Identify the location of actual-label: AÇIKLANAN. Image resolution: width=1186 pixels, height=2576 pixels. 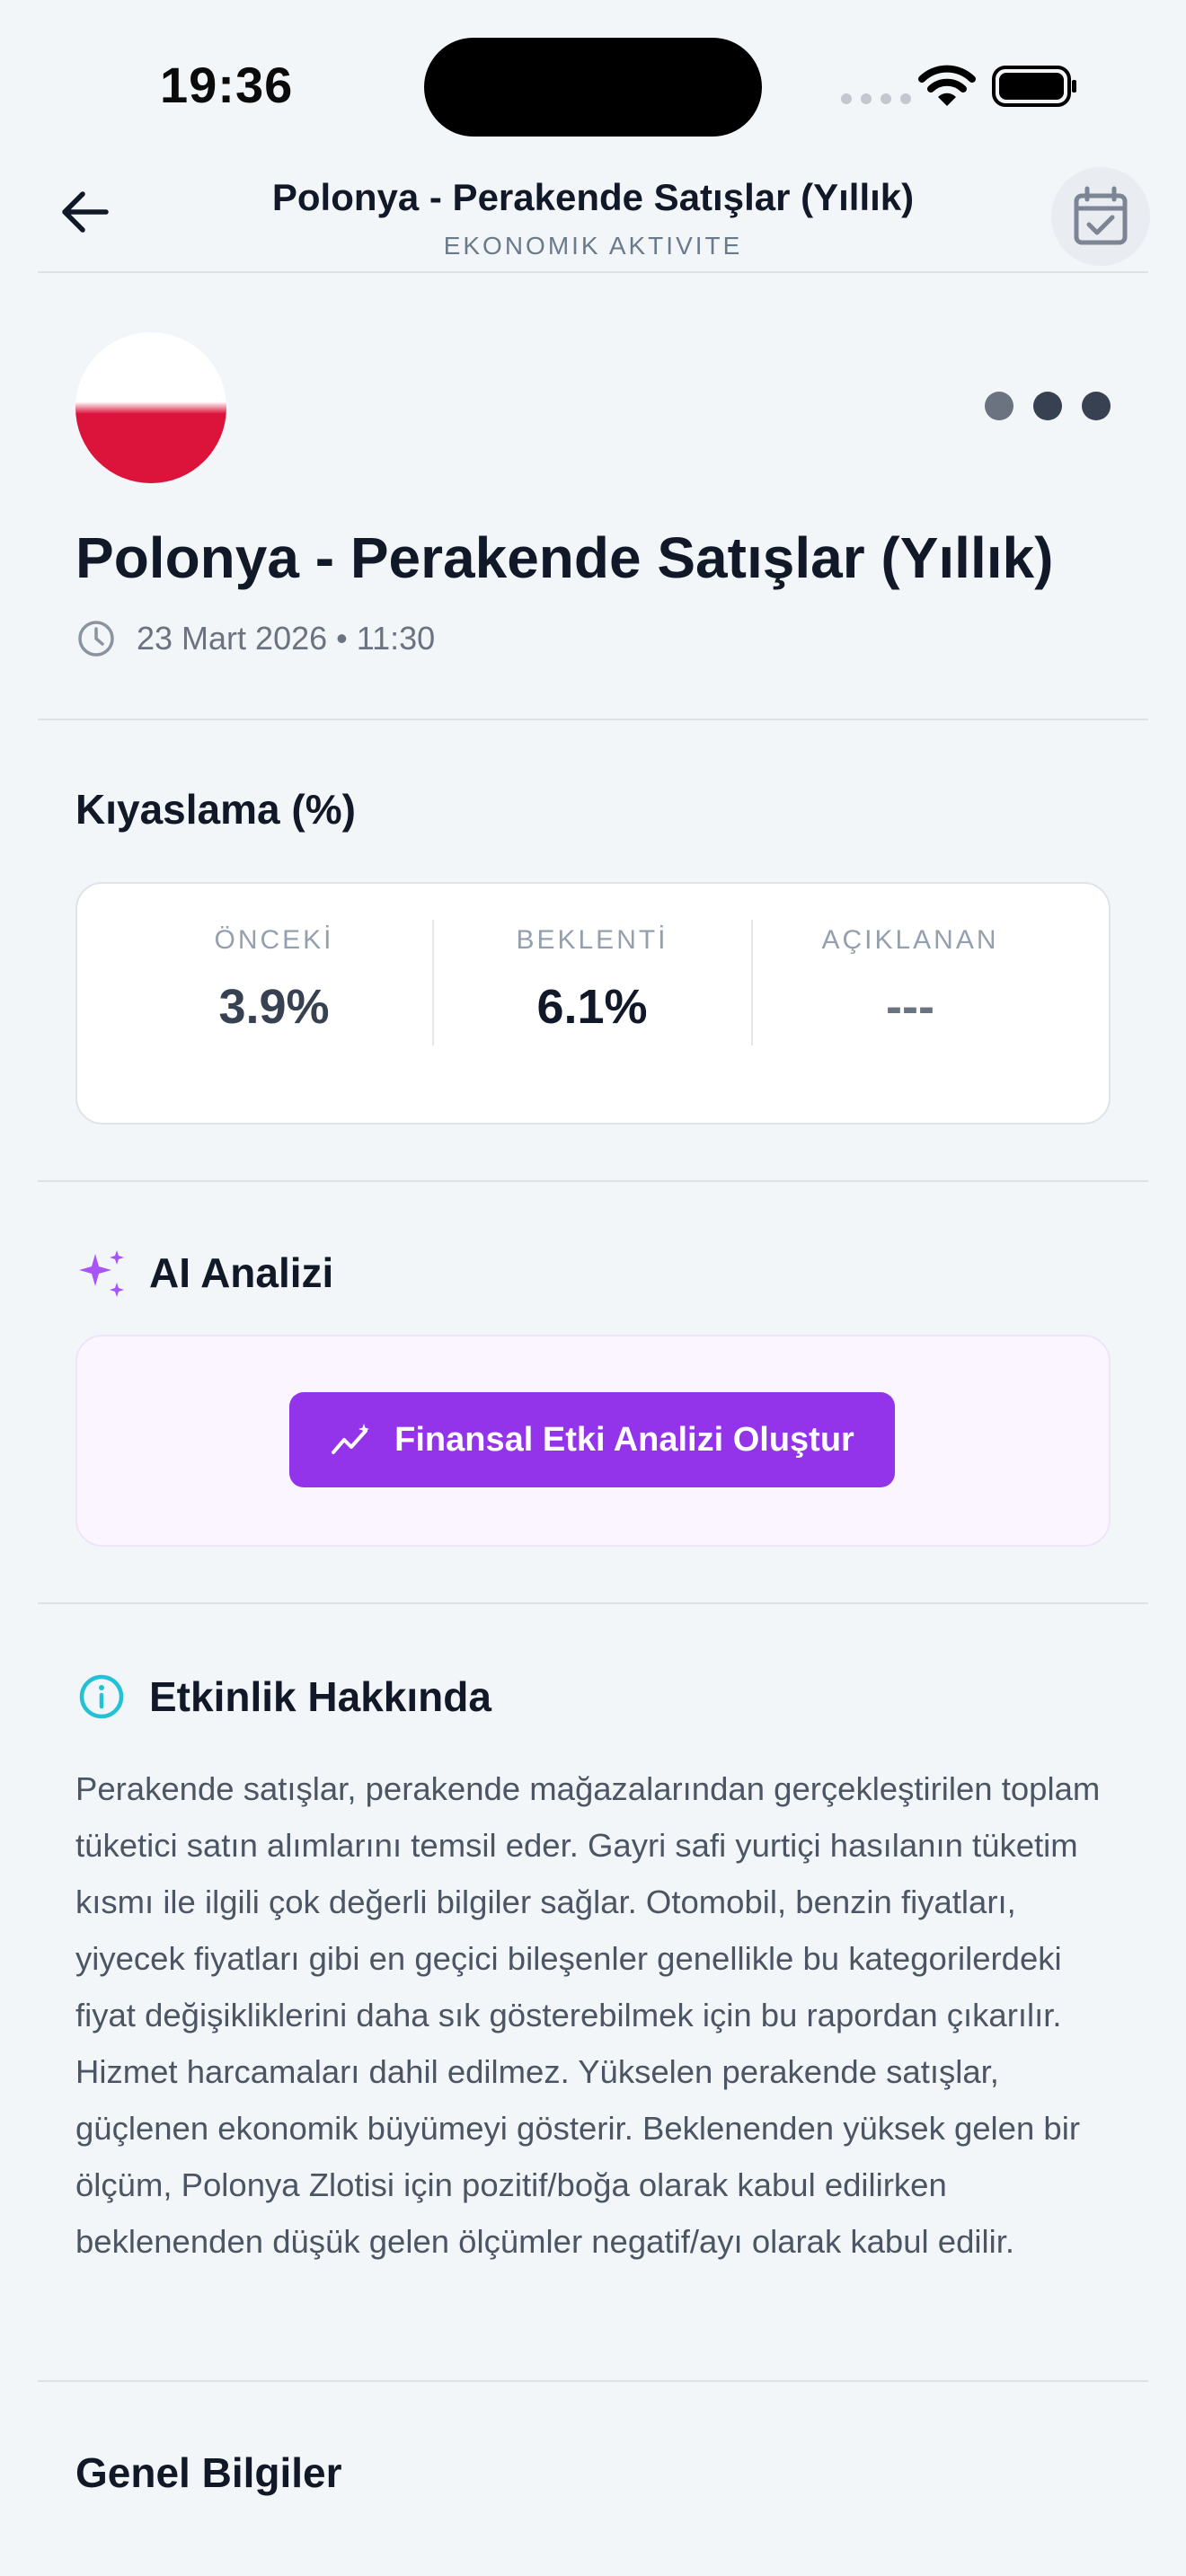
(910, 940).